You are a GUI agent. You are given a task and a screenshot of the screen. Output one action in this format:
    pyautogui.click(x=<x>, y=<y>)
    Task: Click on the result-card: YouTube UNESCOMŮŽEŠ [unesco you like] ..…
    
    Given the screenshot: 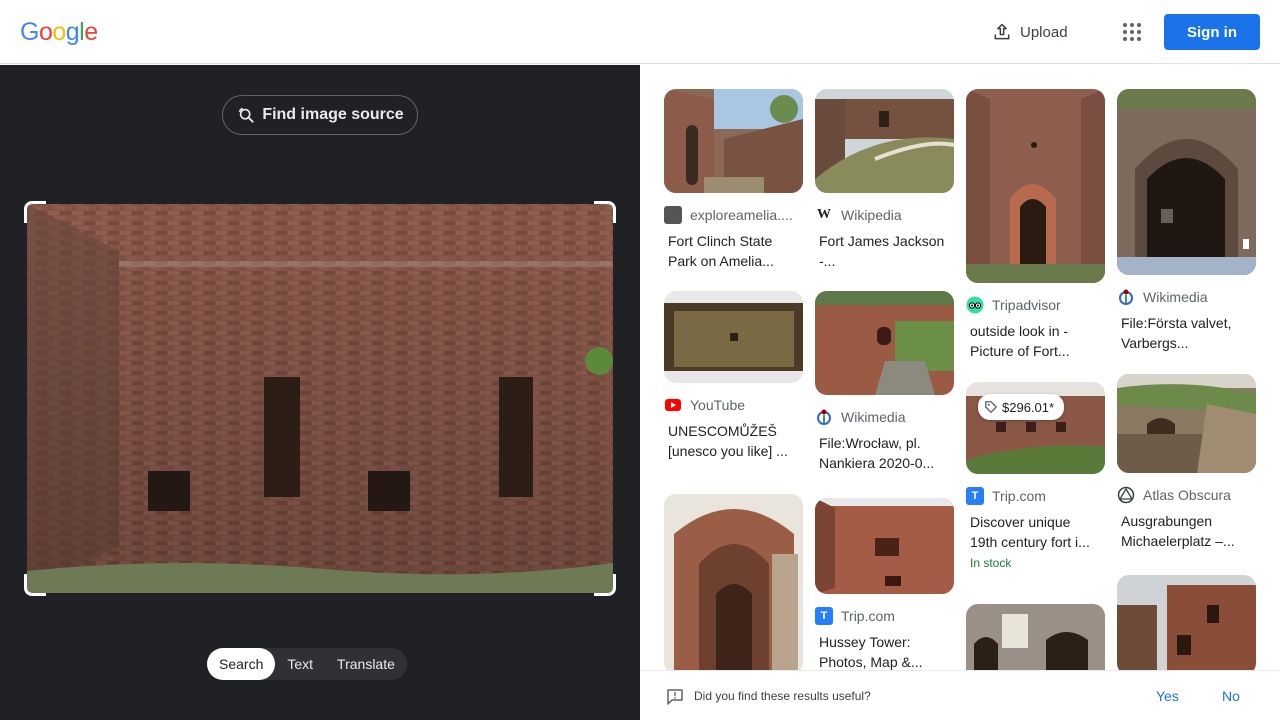 What is the action you would take?
    pyautogui.click(x=733, y=376)
    